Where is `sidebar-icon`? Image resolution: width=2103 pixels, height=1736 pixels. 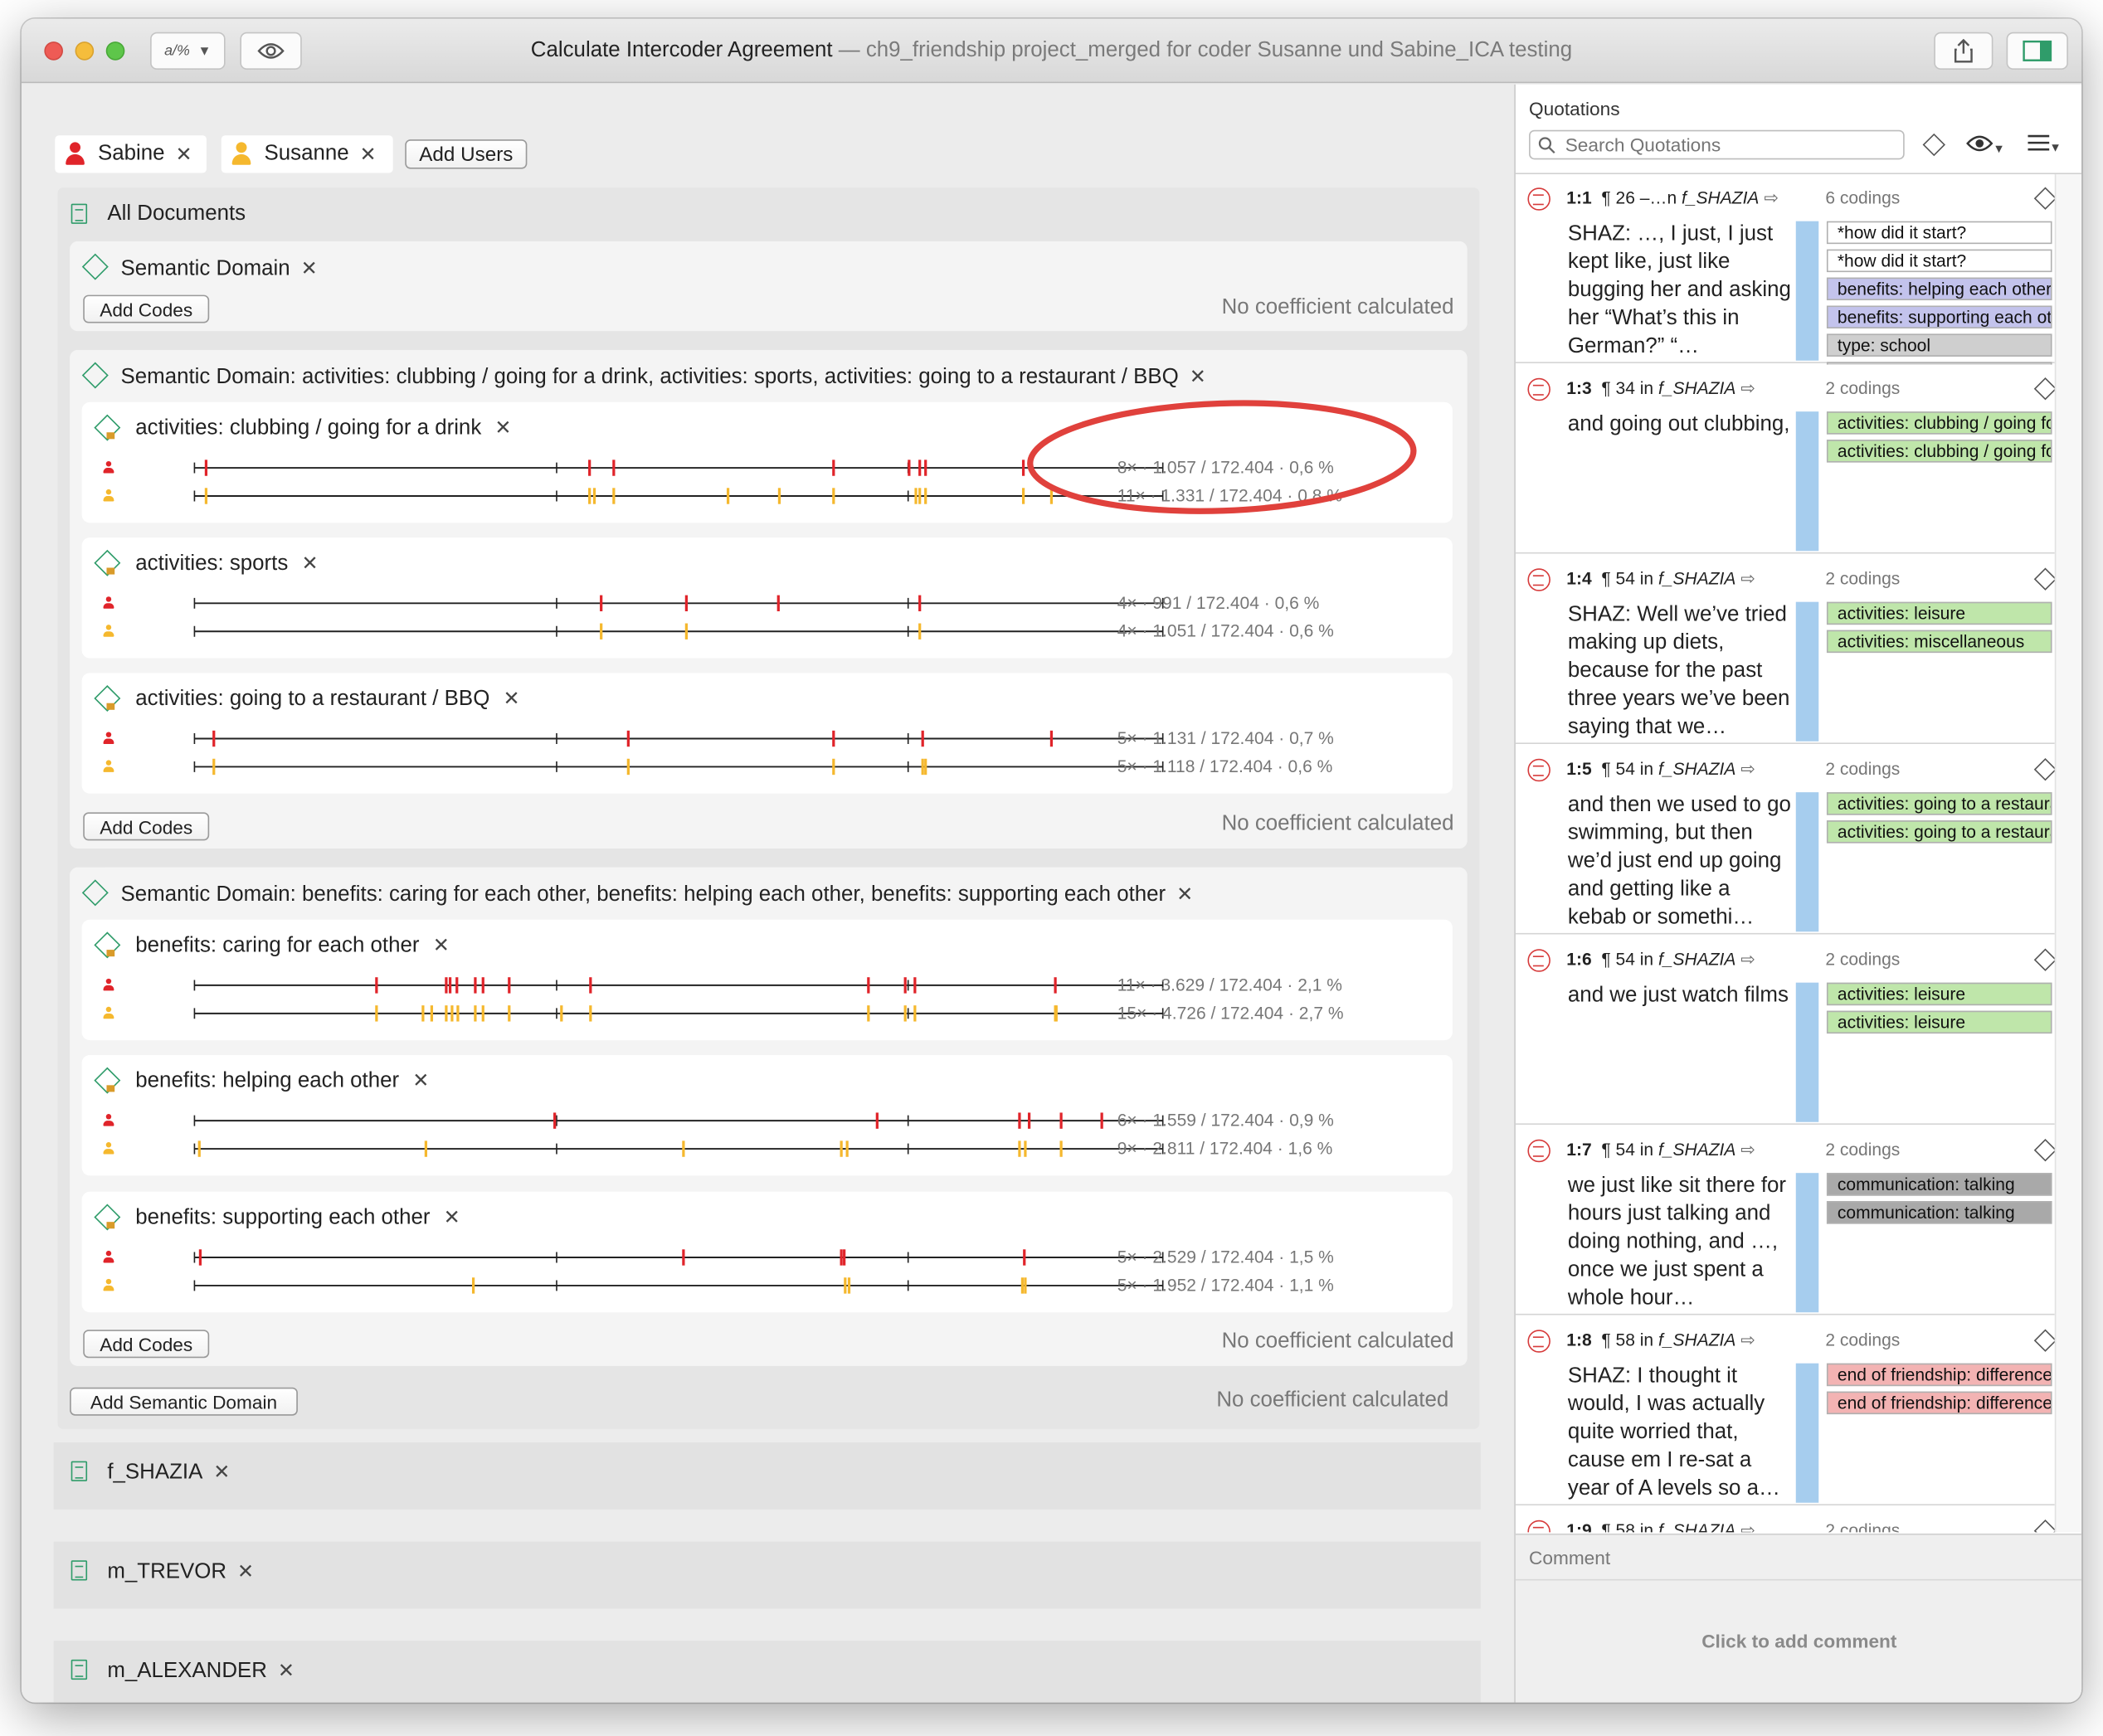
sidebar-icon is located at coordinates (2037, 50).